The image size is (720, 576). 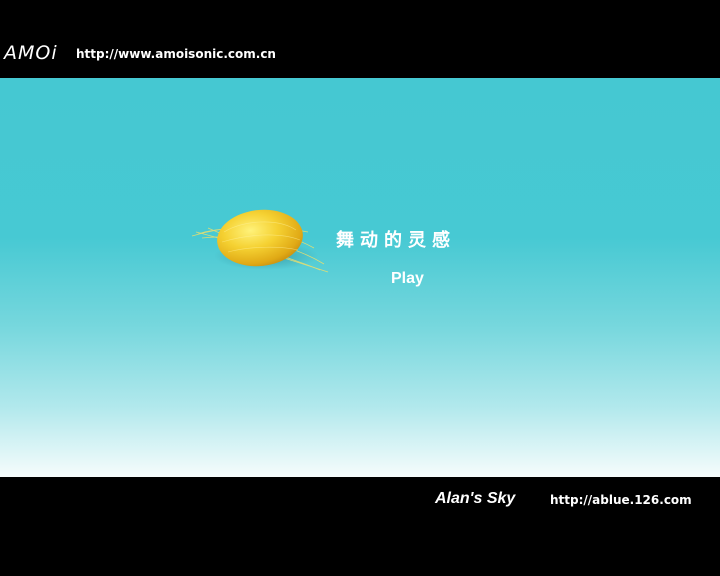 What do you see at coordinates (176, 54) in the screenshot?
I see `header-url-link: http://www.amoisonic.com.cn` at bounding box center [176, 54].